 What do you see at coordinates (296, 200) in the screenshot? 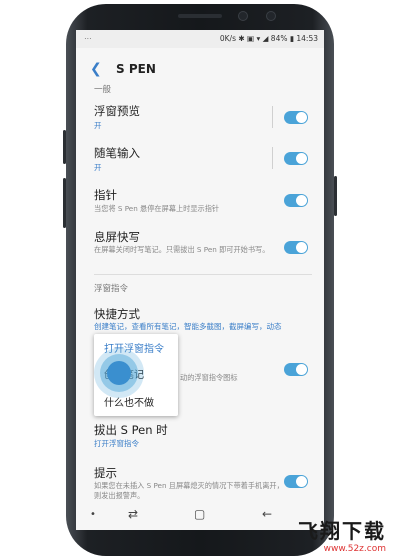
I see `pointer-toggle` at bounding box center [296, 200].